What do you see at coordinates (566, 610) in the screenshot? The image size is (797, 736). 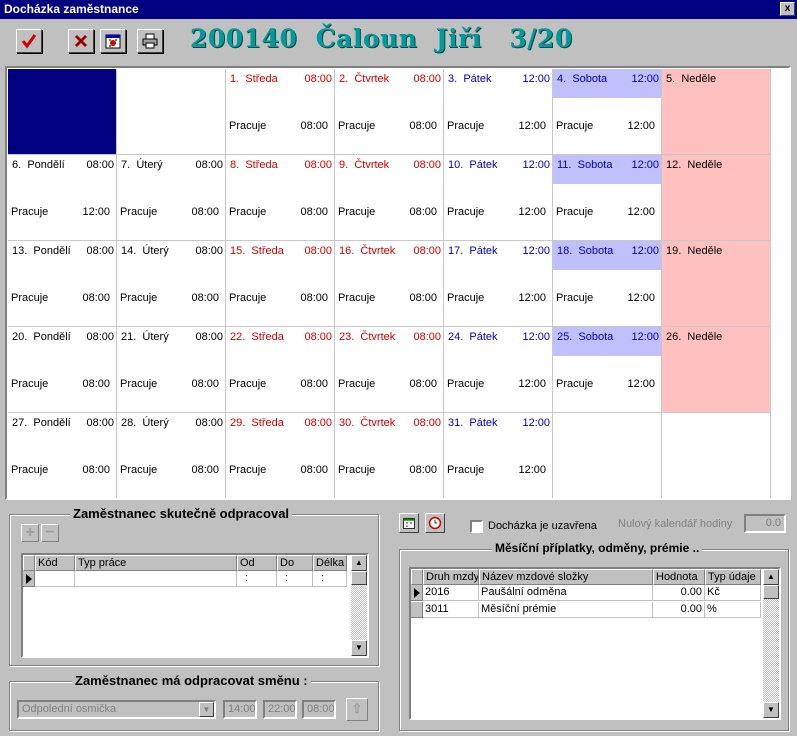 I see `cell-nazev: Měsíční prémie` at bounding box center [566, 610].